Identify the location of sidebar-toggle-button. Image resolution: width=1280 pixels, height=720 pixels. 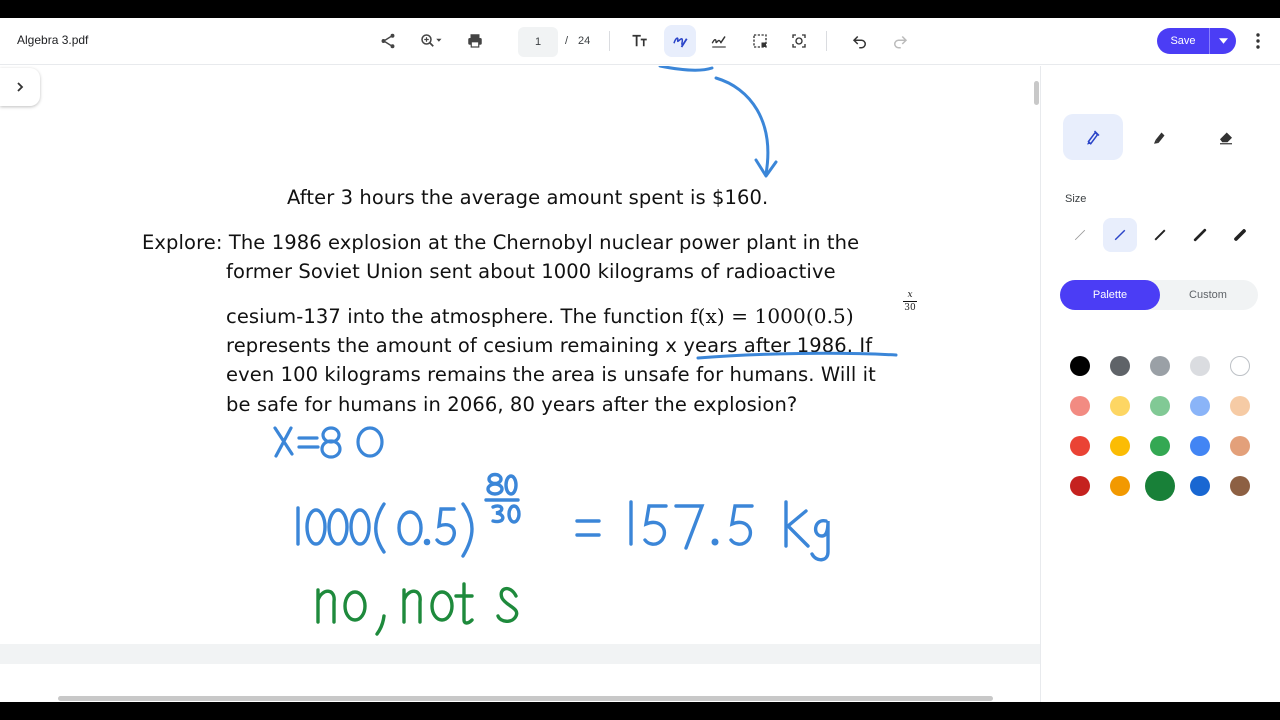
(20, 87).